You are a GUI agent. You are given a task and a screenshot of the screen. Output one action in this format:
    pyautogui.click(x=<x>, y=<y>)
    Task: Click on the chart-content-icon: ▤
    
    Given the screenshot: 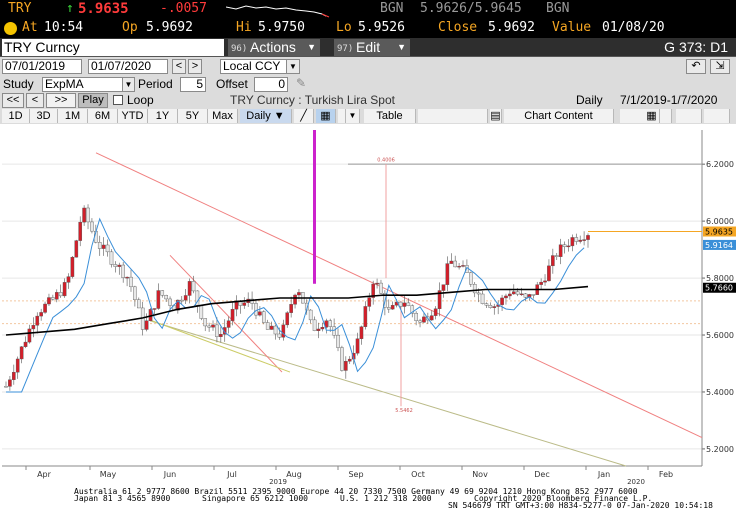 What is the action you would take?
    pyautogui.click(x=496, y=116)
    